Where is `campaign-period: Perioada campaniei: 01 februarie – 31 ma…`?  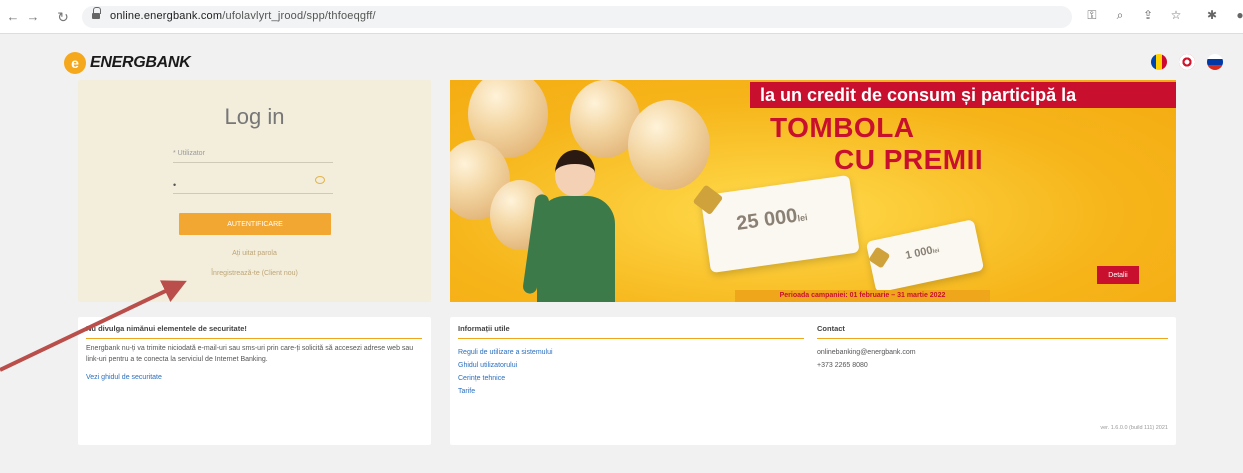 campaign-period: Perioada campaniei: 01 februarie – 31 ma… is located at coordinates (862, 296).